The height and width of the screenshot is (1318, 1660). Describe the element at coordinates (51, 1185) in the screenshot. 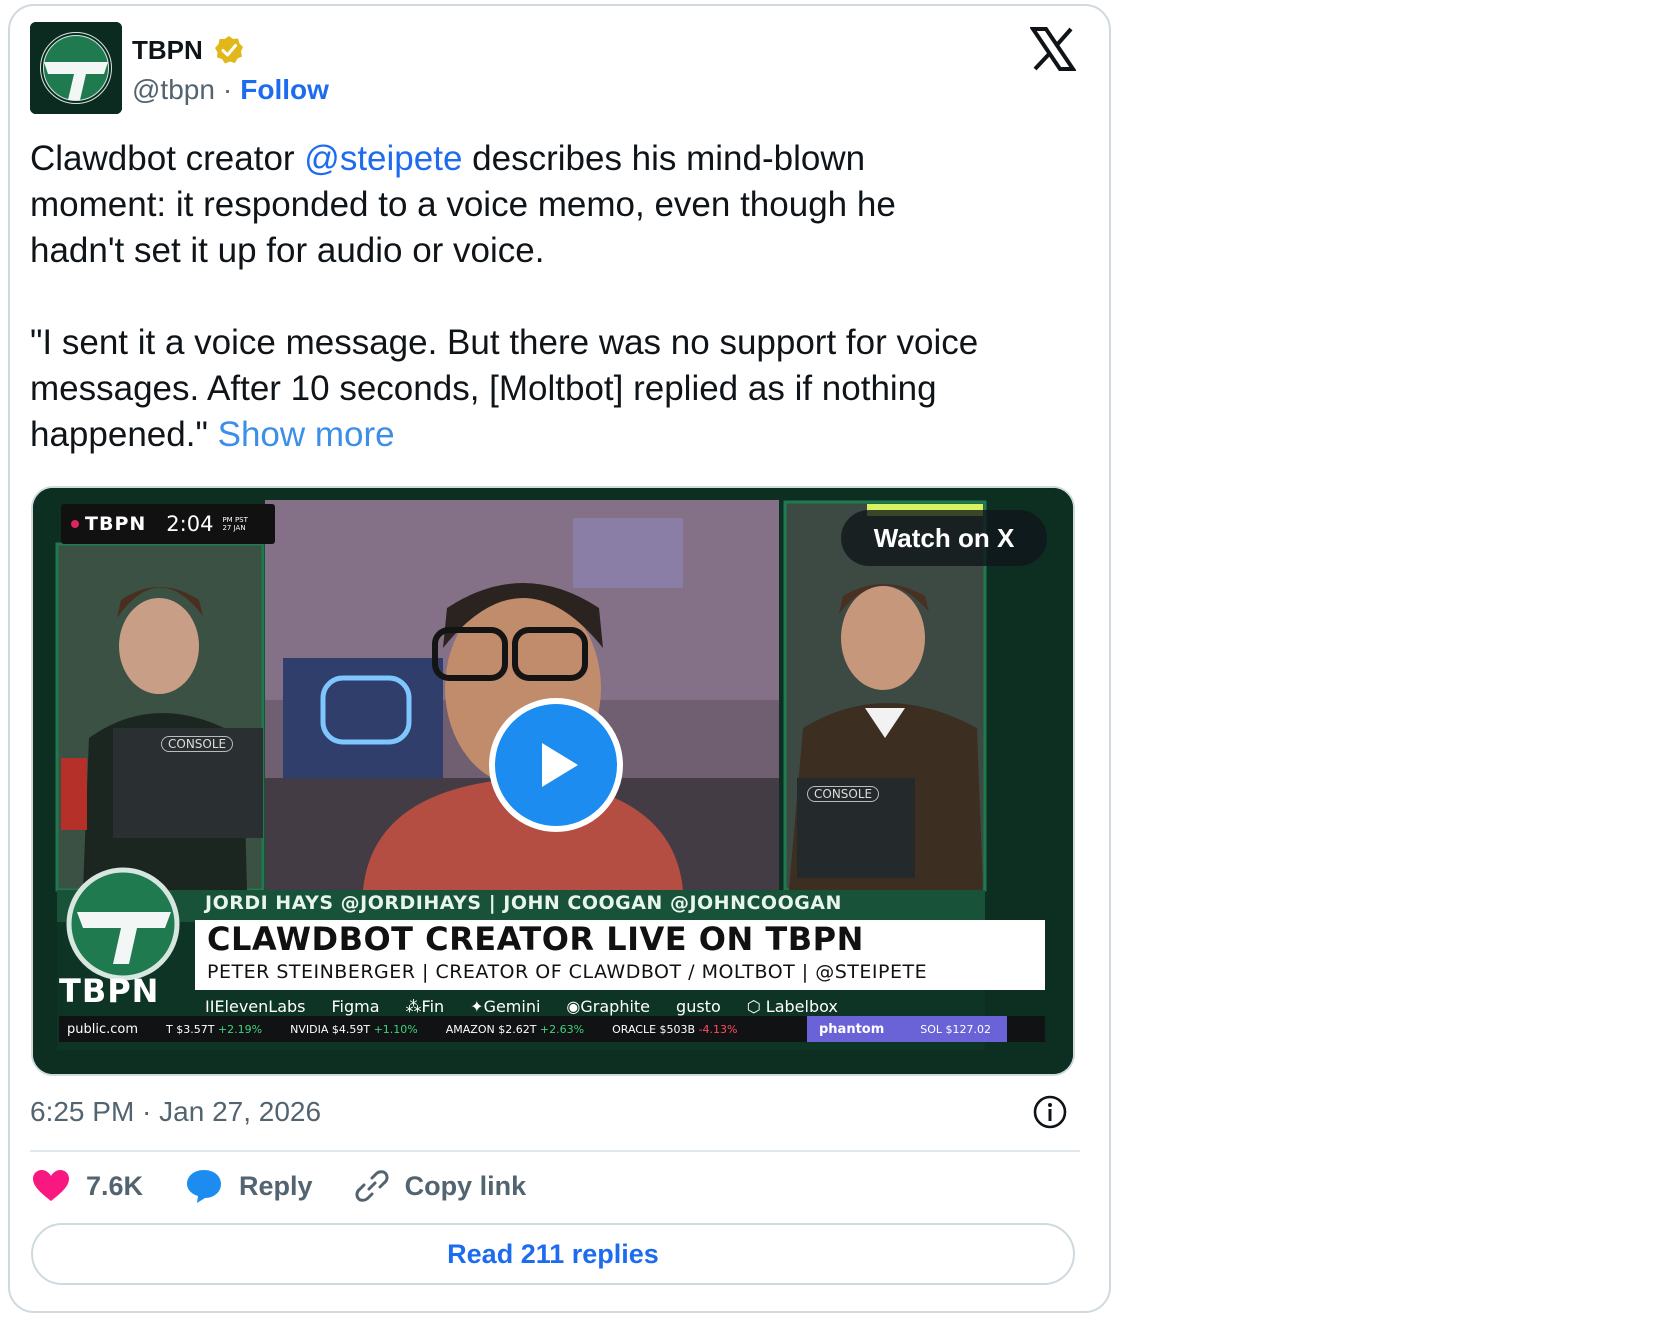

I see `heart-icon` at that location.